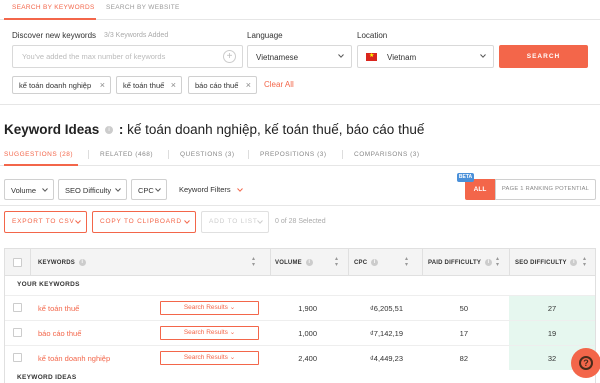 The width and height of the screenshot is (600, 383). Describe the element at coordinates (207, 154) in the screenshot. I see `tab-questions: QUESTIONS (3)` at that location.